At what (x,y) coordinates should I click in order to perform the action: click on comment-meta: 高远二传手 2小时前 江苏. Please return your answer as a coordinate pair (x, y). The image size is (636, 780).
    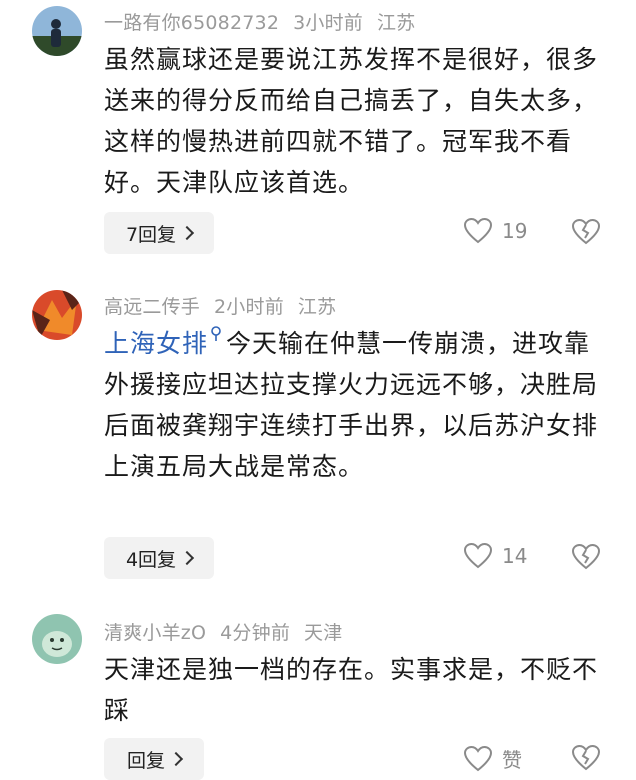
    Looking at the image, I should click on (227, 305).